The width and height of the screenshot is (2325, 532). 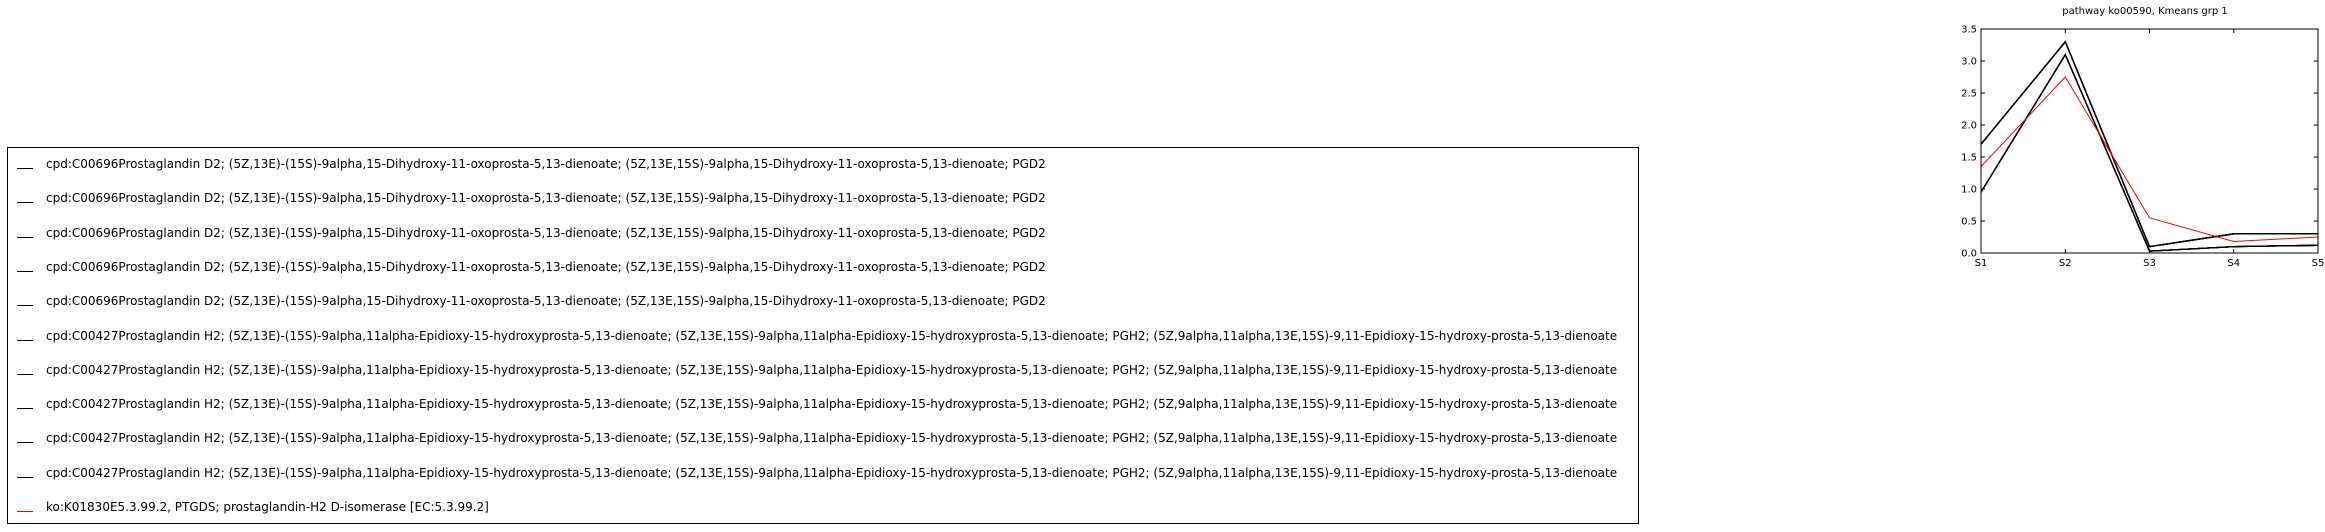 I want to click on plot-area-frame, so click(x=2149, y=141).